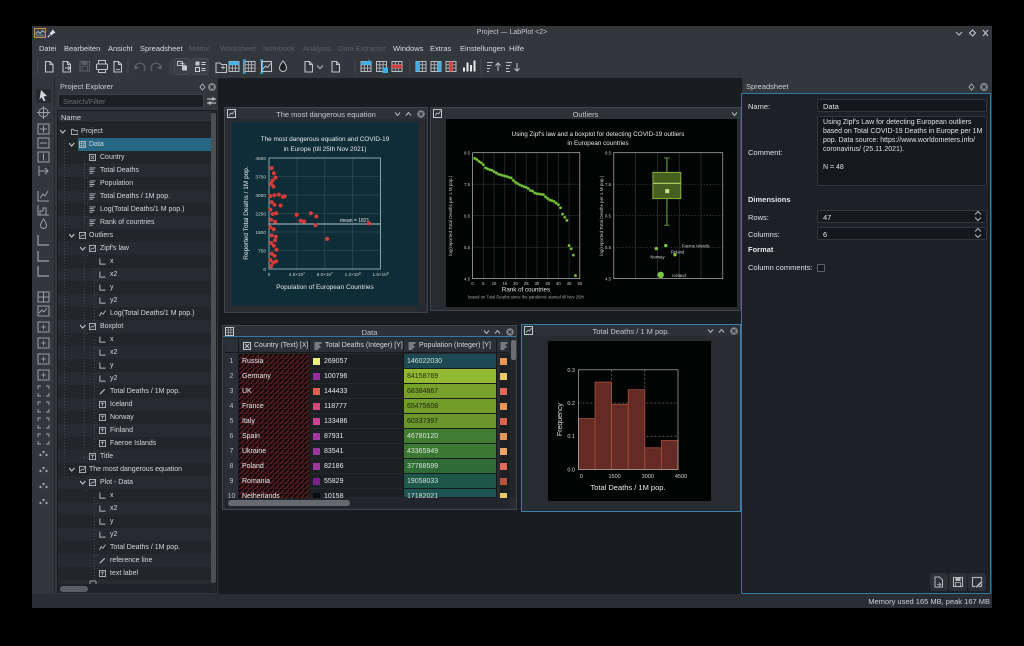  I want to click on svg-text: 0.2, so click(571, 404).